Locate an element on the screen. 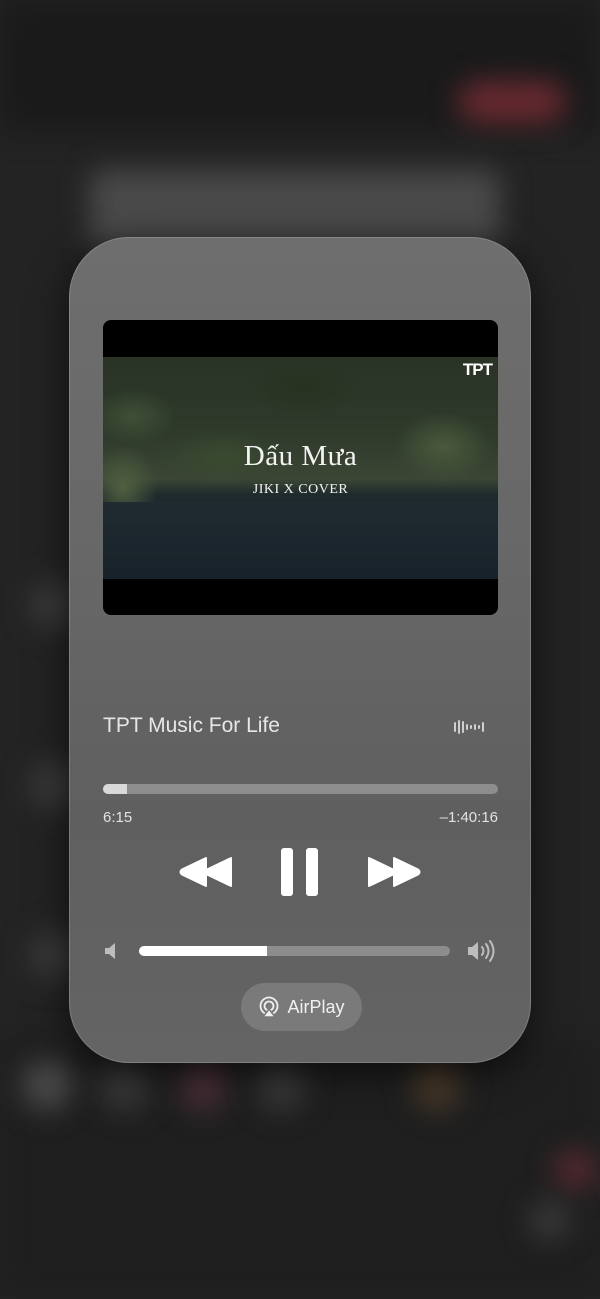 The width and height of the screenshot is (600, 1299). forward-button is located at coordinates (394, 872).